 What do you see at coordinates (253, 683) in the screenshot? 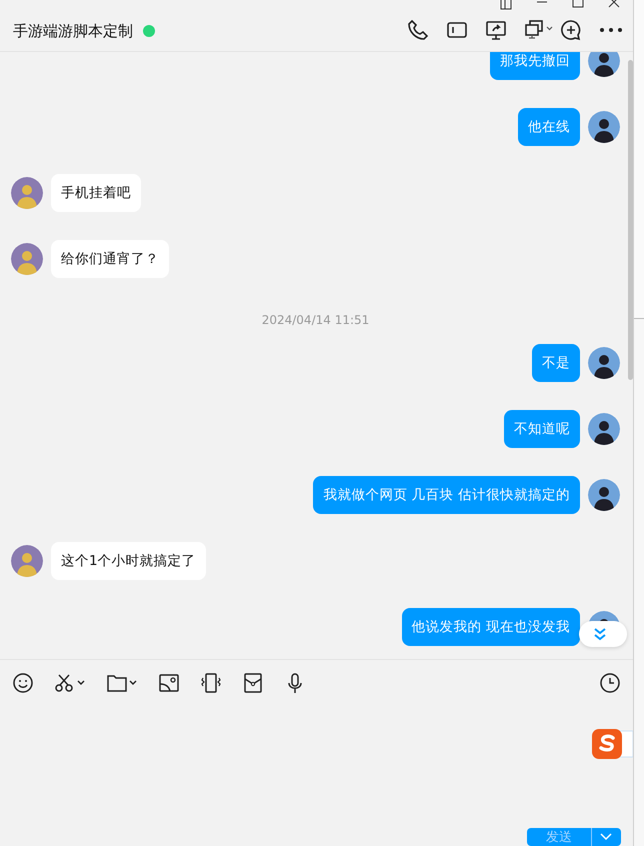
I see `envelope-icon` at bounding box center [253, 683].